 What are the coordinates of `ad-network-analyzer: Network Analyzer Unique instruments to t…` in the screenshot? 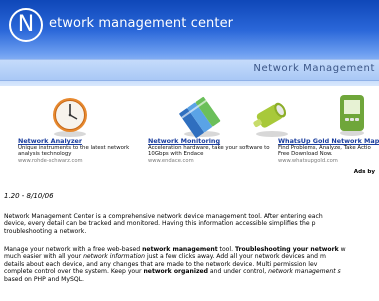 It's located at (77, 138).